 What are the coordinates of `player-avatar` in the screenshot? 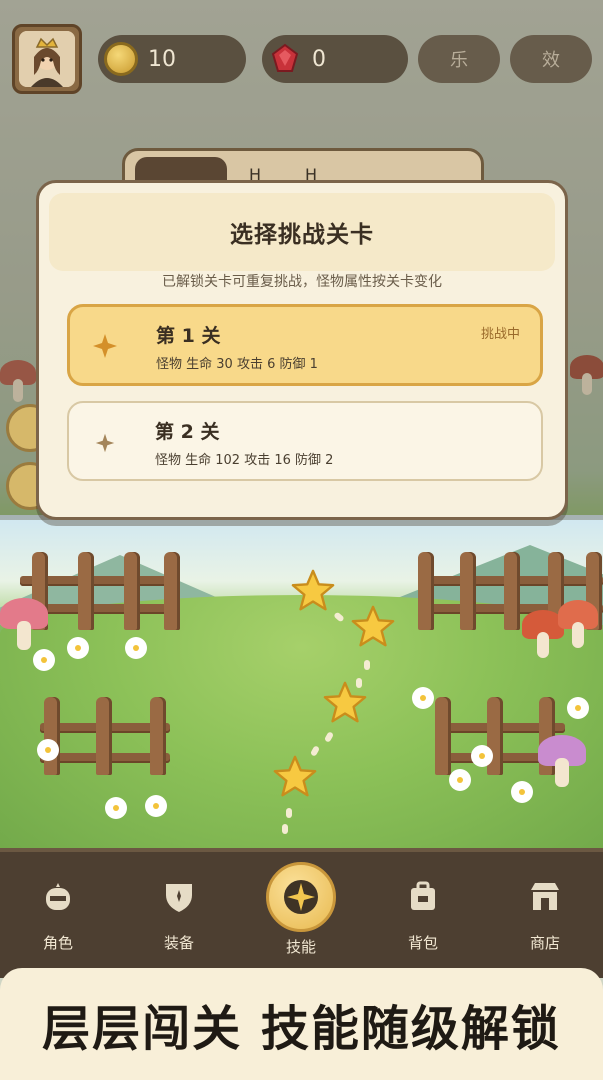 It's located at (47, 59).